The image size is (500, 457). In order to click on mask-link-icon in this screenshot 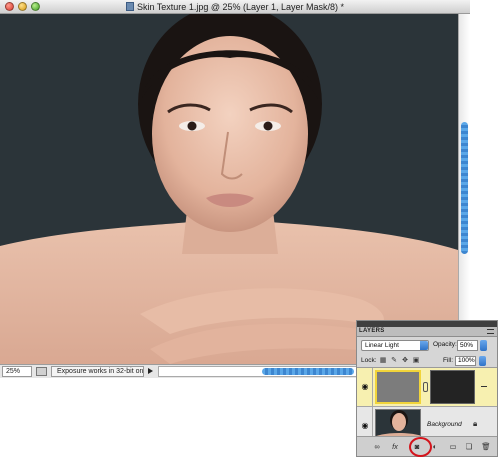, I will do `click(425, 387)`.